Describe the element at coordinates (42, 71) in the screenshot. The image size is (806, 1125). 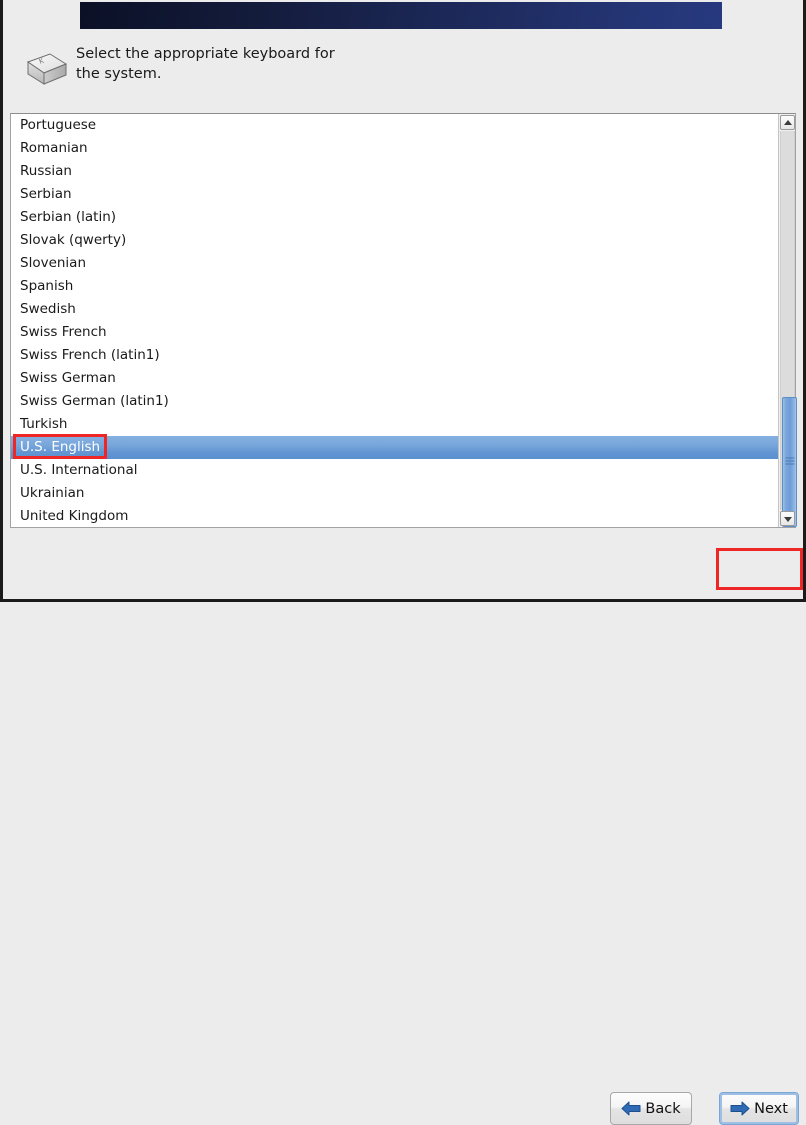
I see `keyboard-key-icon: K` at that location.